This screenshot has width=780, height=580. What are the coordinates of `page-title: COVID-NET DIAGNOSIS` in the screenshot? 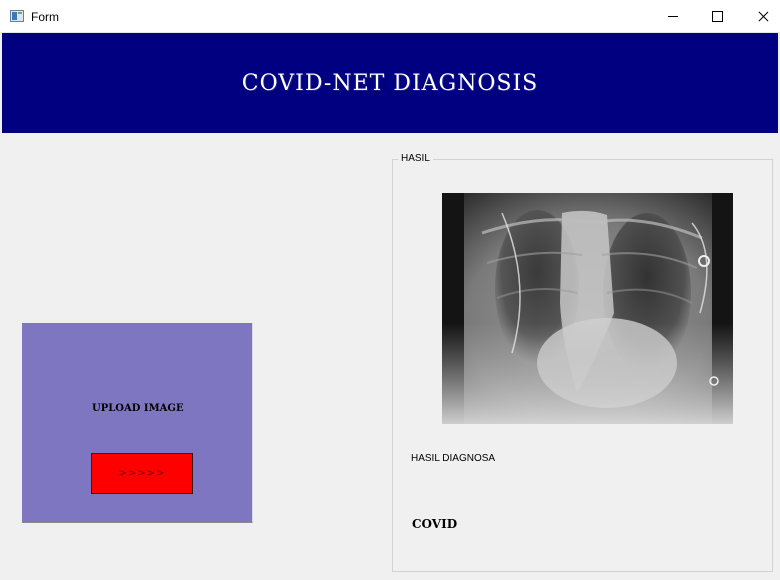 It's located at (390, 83).